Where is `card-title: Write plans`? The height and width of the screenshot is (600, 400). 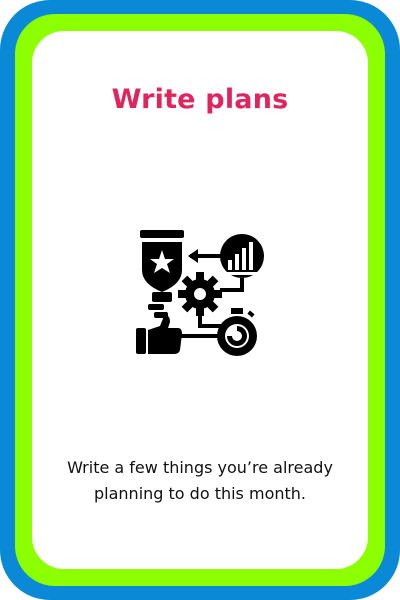
card-title: Write plans is located at coordinates (200, 99).